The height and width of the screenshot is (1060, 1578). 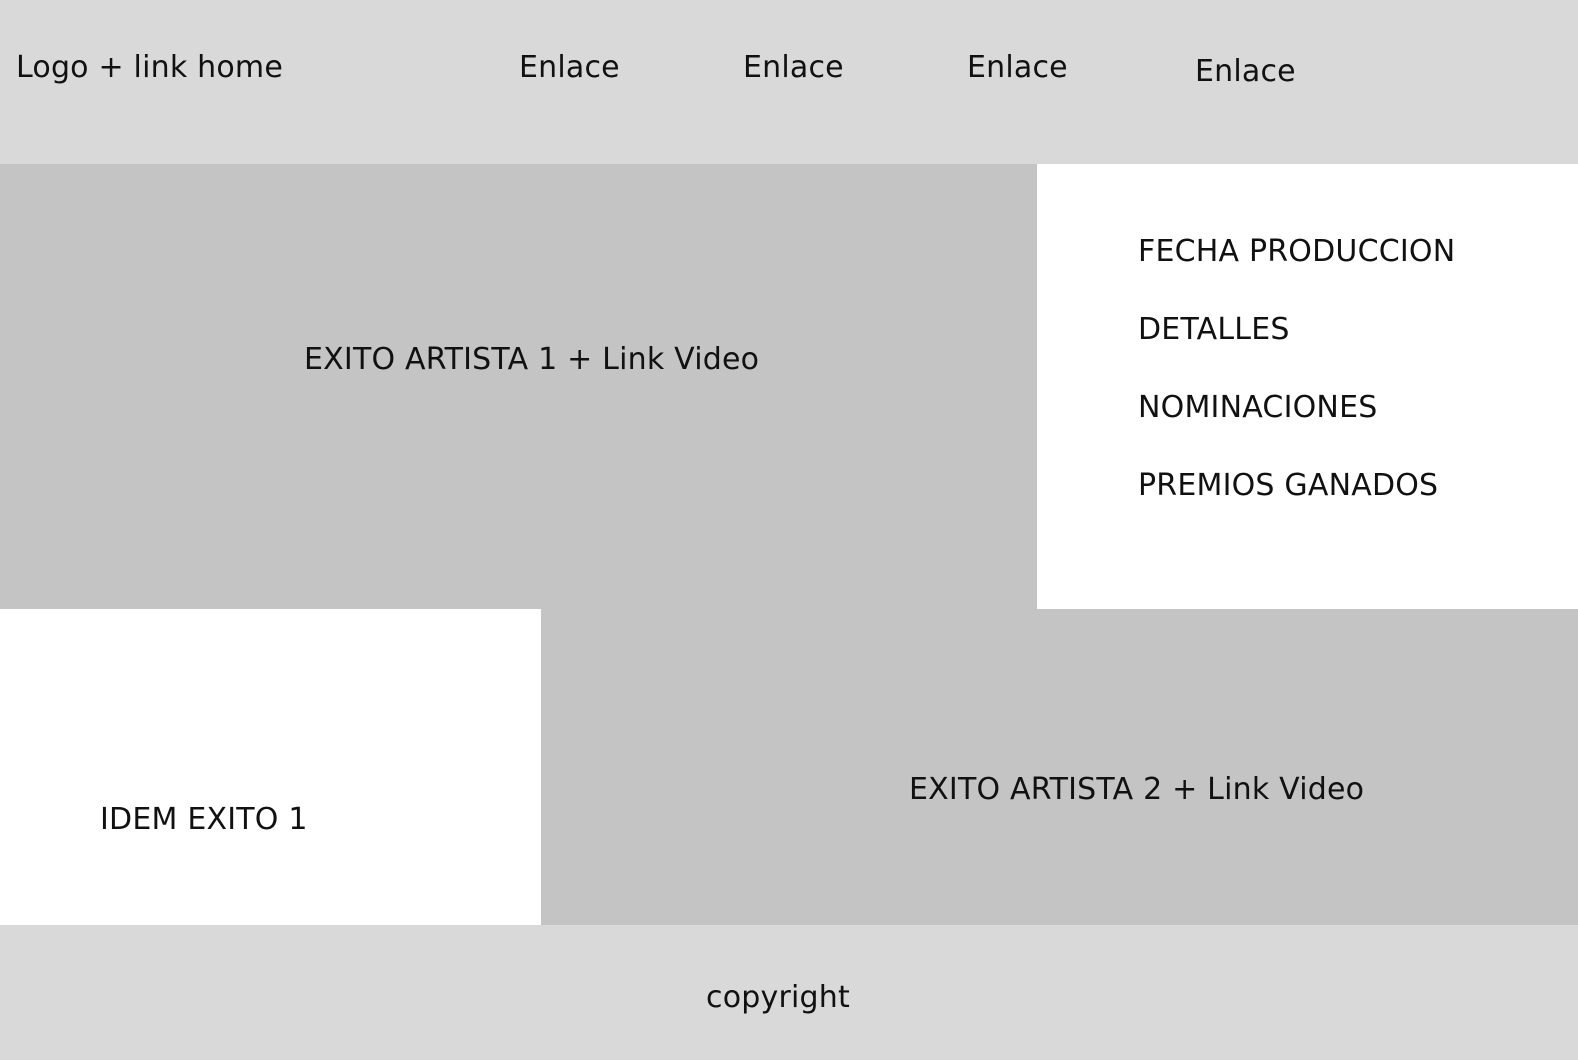 I want to click on hero-2-video-link: EXITO ARTISTA 2 + Link Video, so click(x=1136, y=790).